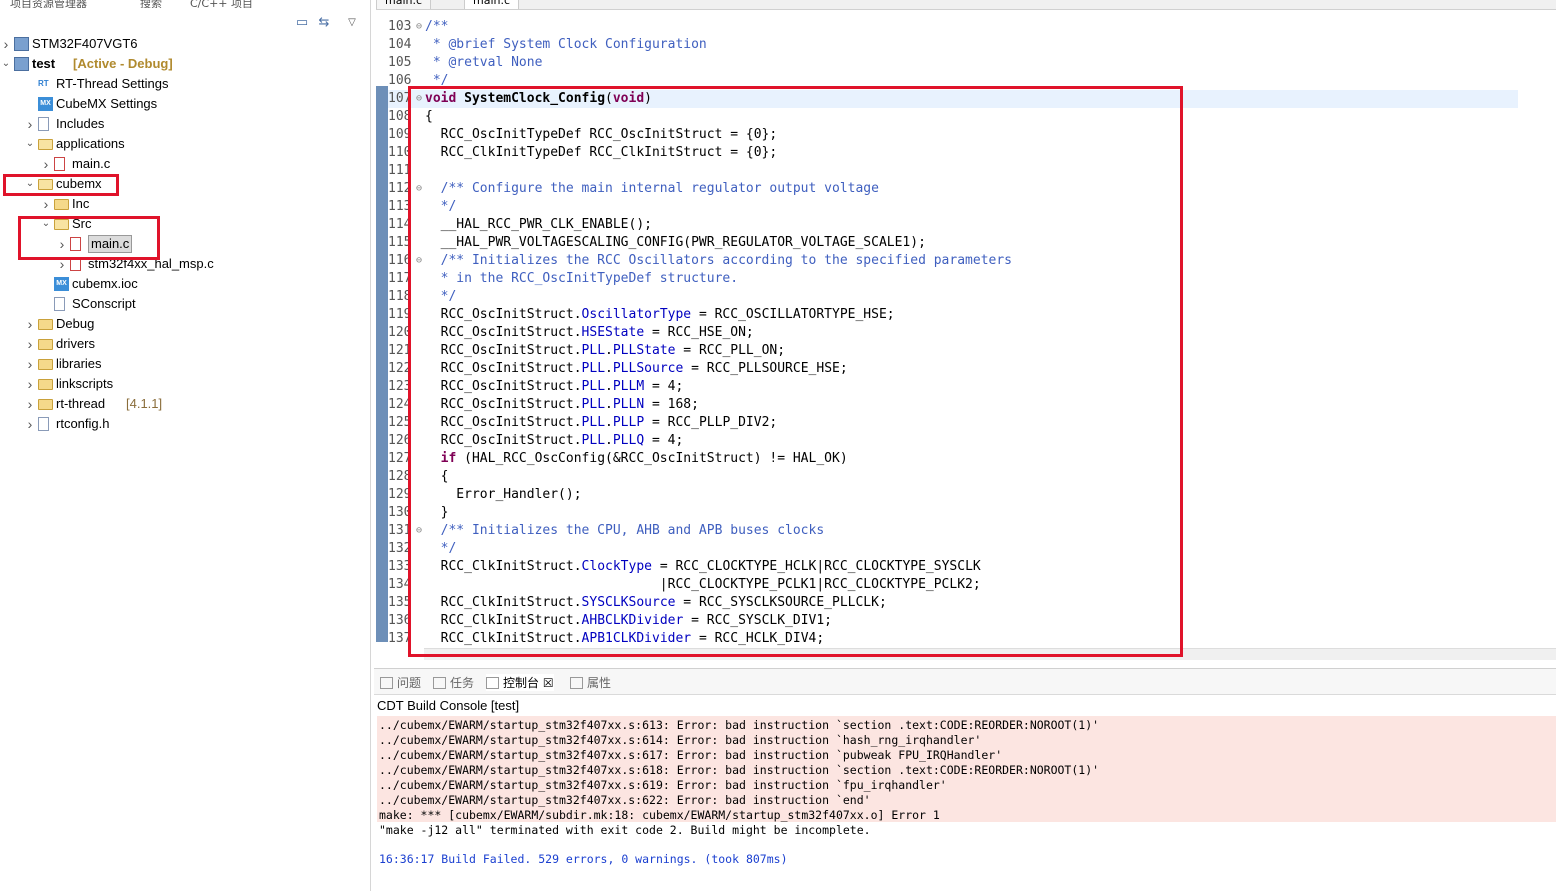 Image resolution: width=1556 pixels, height=891 pixels. I want to click on code-line: 132 */, so click(953, 549).